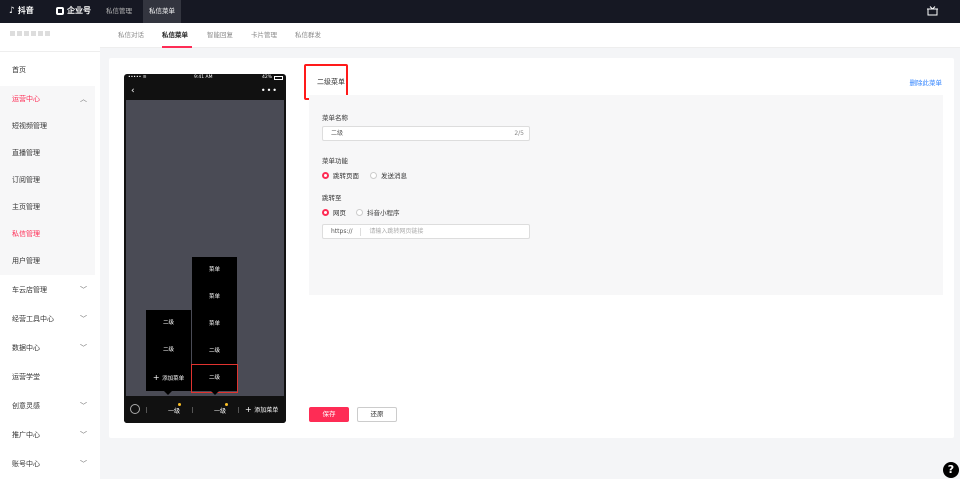  Describe the element at coordinates (174, 410) in the screenshot. I see `bottom-menu-1: 一级` at that location.